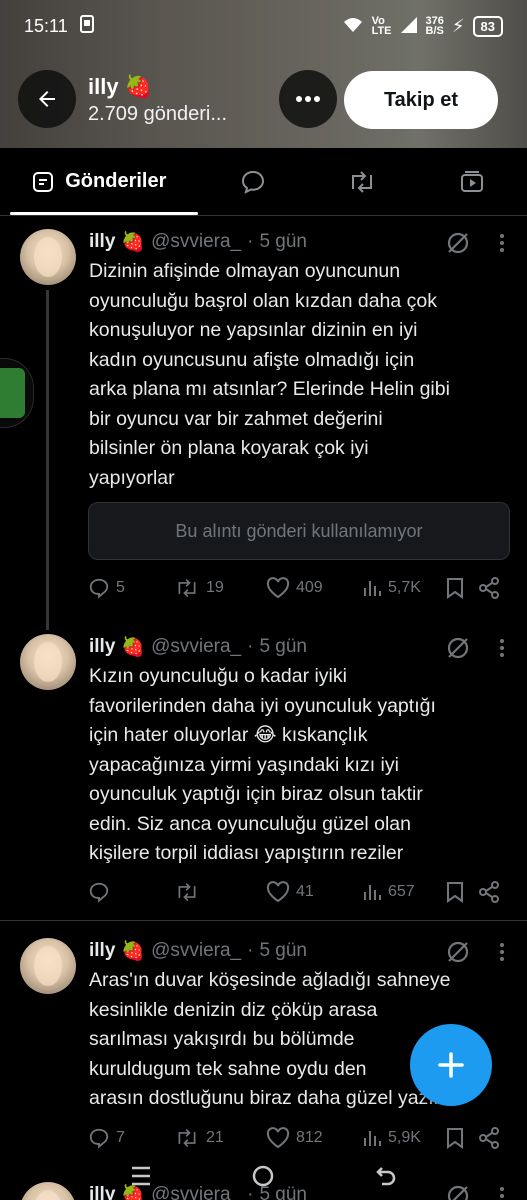  I want to click on recent-apps-icon, so click(141, 1176).